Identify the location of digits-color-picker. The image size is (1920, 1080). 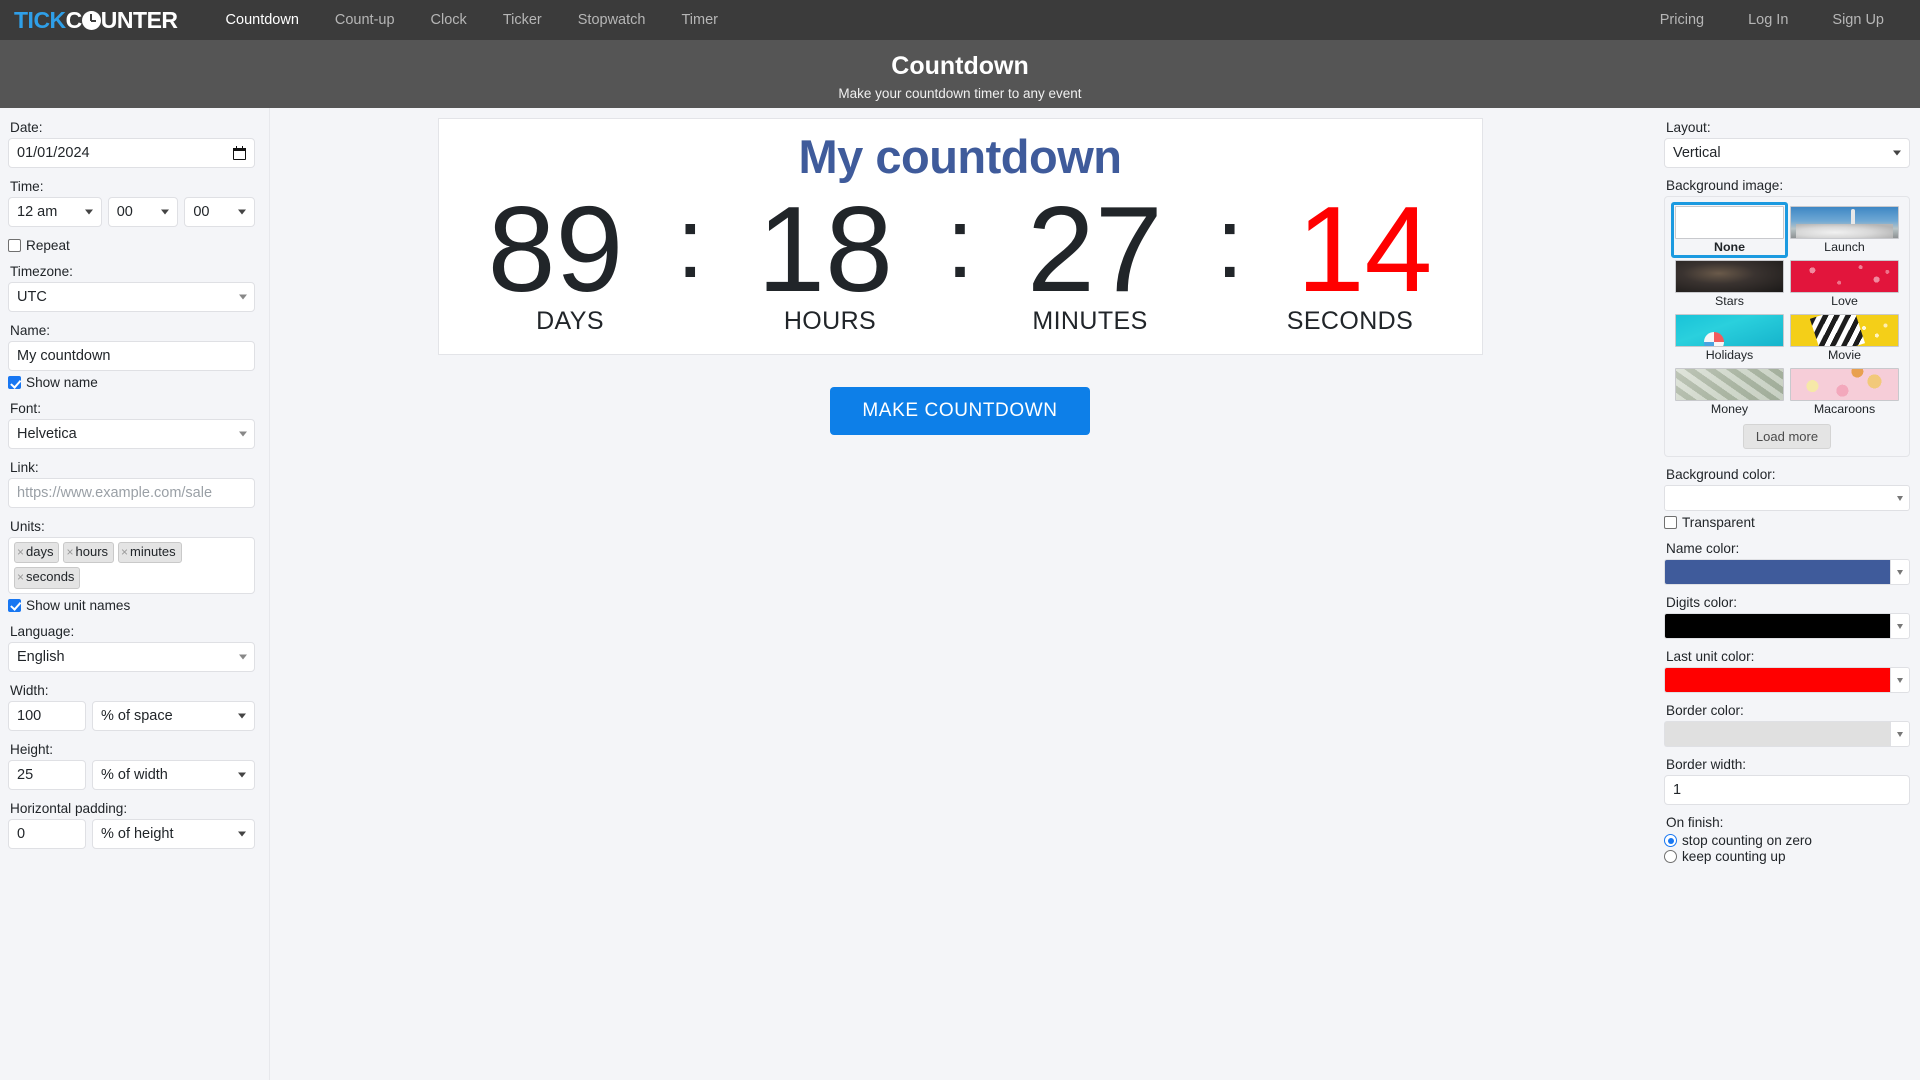
(1787, 626).